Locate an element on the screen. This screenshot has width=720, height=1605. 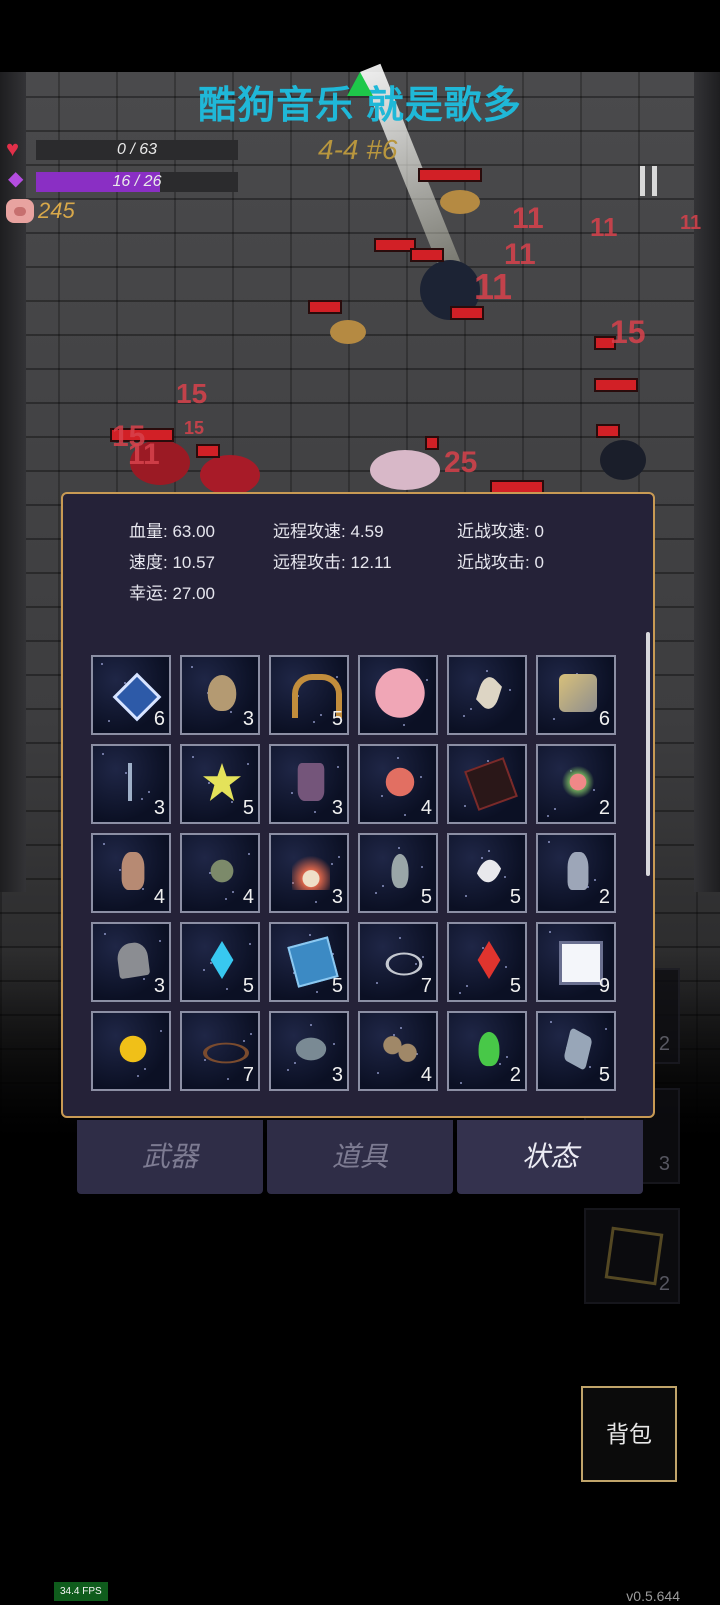
stat-hp: 血量: 63.00 is located at coordinates (172, 531).